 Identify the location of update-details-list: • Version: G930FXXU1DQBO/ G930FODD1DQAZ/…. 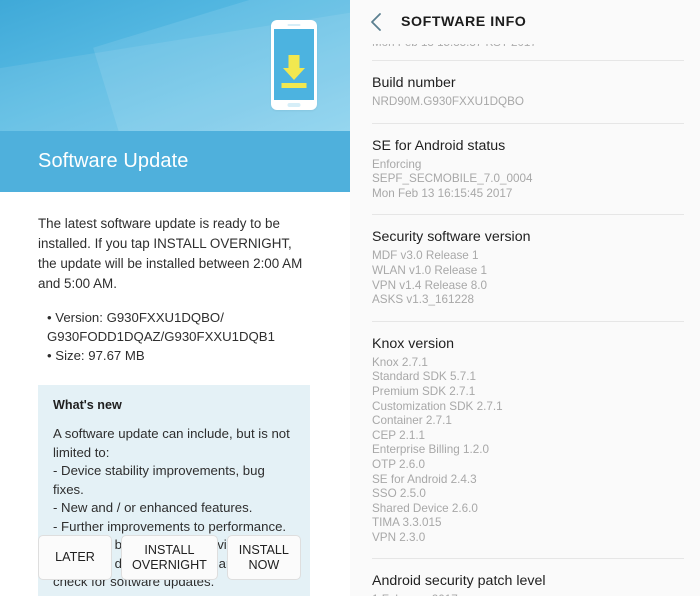
(175, 336).